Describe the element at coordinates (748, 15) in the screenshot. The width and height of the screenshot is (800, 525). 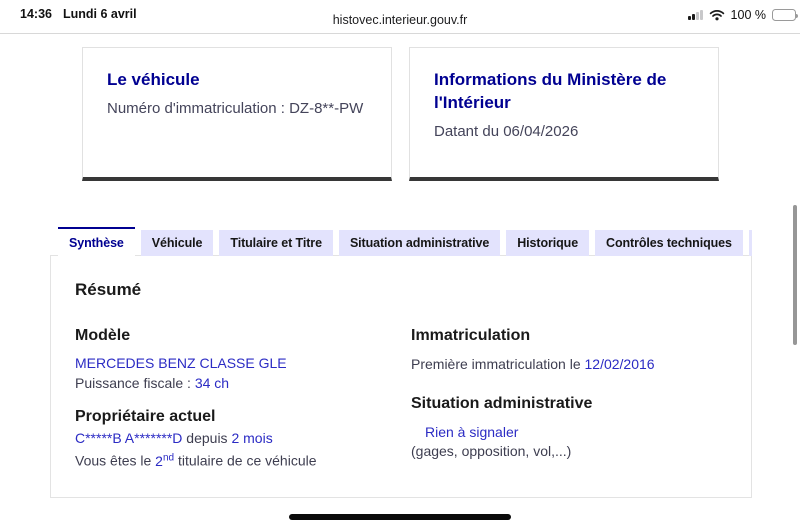
I see `battery-percent: 100 %` at that location.